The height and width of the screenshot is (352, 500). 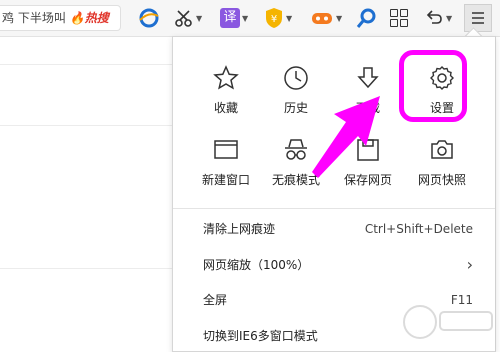 I want to click on flame-icon: 🔥, so click(x=77, y=18).